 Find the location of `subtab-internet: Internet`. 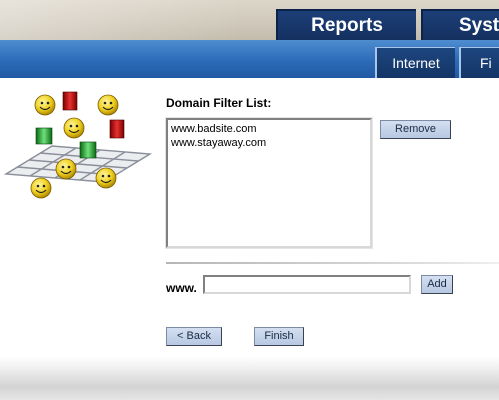

subtab-internet: Internet is located at coordinates (415, 62).